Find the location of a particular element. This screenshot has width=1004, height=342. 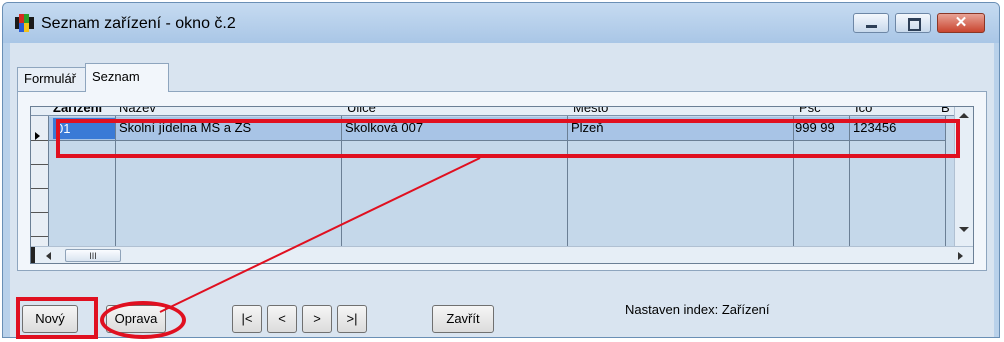

cell-mesto: Plzeň is located at coordinates (587, 127).